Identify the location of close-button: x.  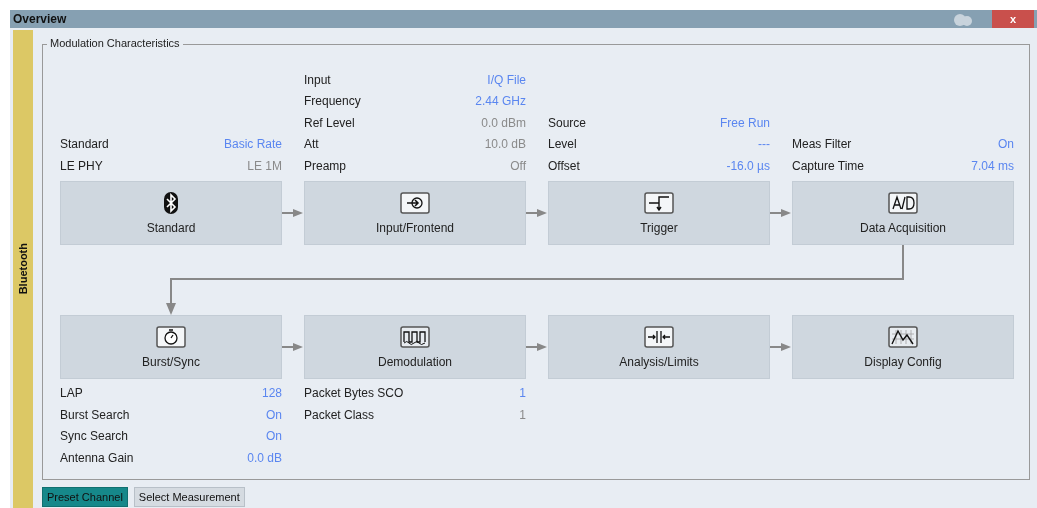
(1013, 19).